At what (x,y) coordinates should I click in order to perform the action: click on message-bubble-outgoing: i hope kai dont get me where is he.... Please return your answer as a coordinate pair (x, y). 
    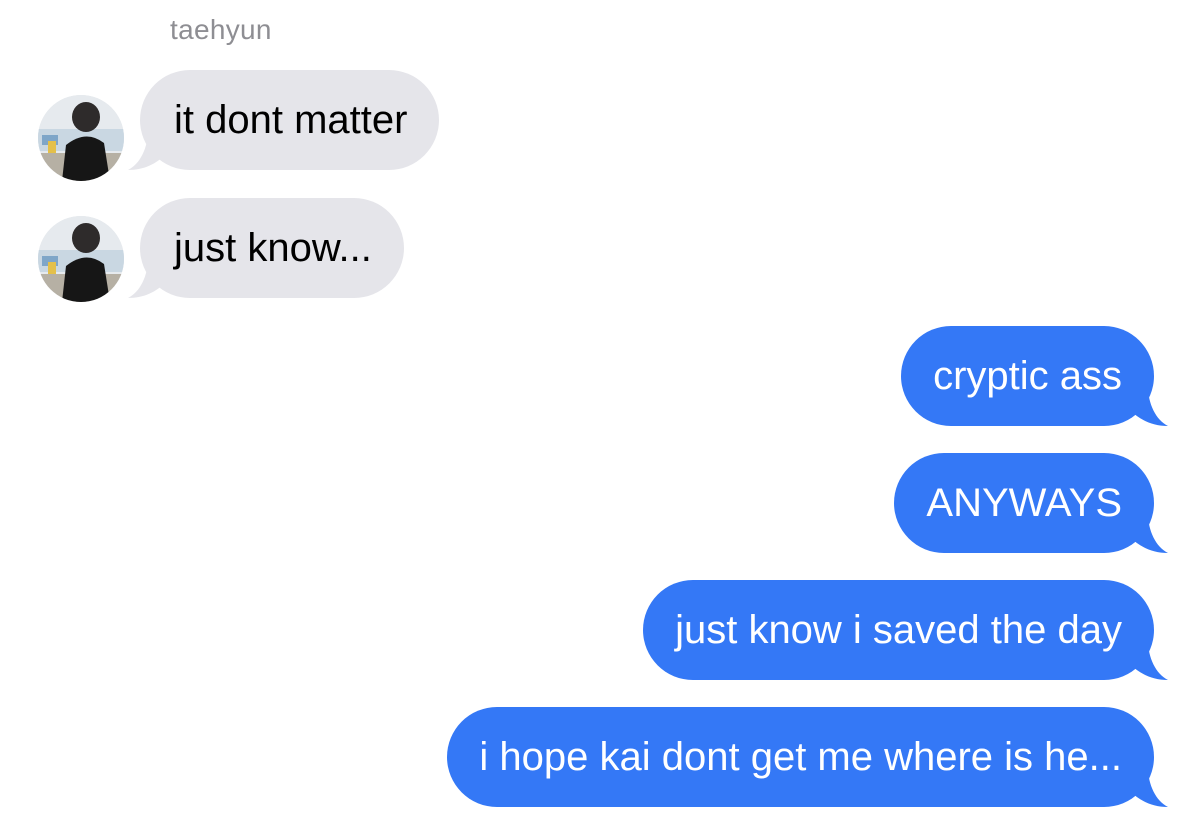
    Looking at the image, I should click on (800, 757).